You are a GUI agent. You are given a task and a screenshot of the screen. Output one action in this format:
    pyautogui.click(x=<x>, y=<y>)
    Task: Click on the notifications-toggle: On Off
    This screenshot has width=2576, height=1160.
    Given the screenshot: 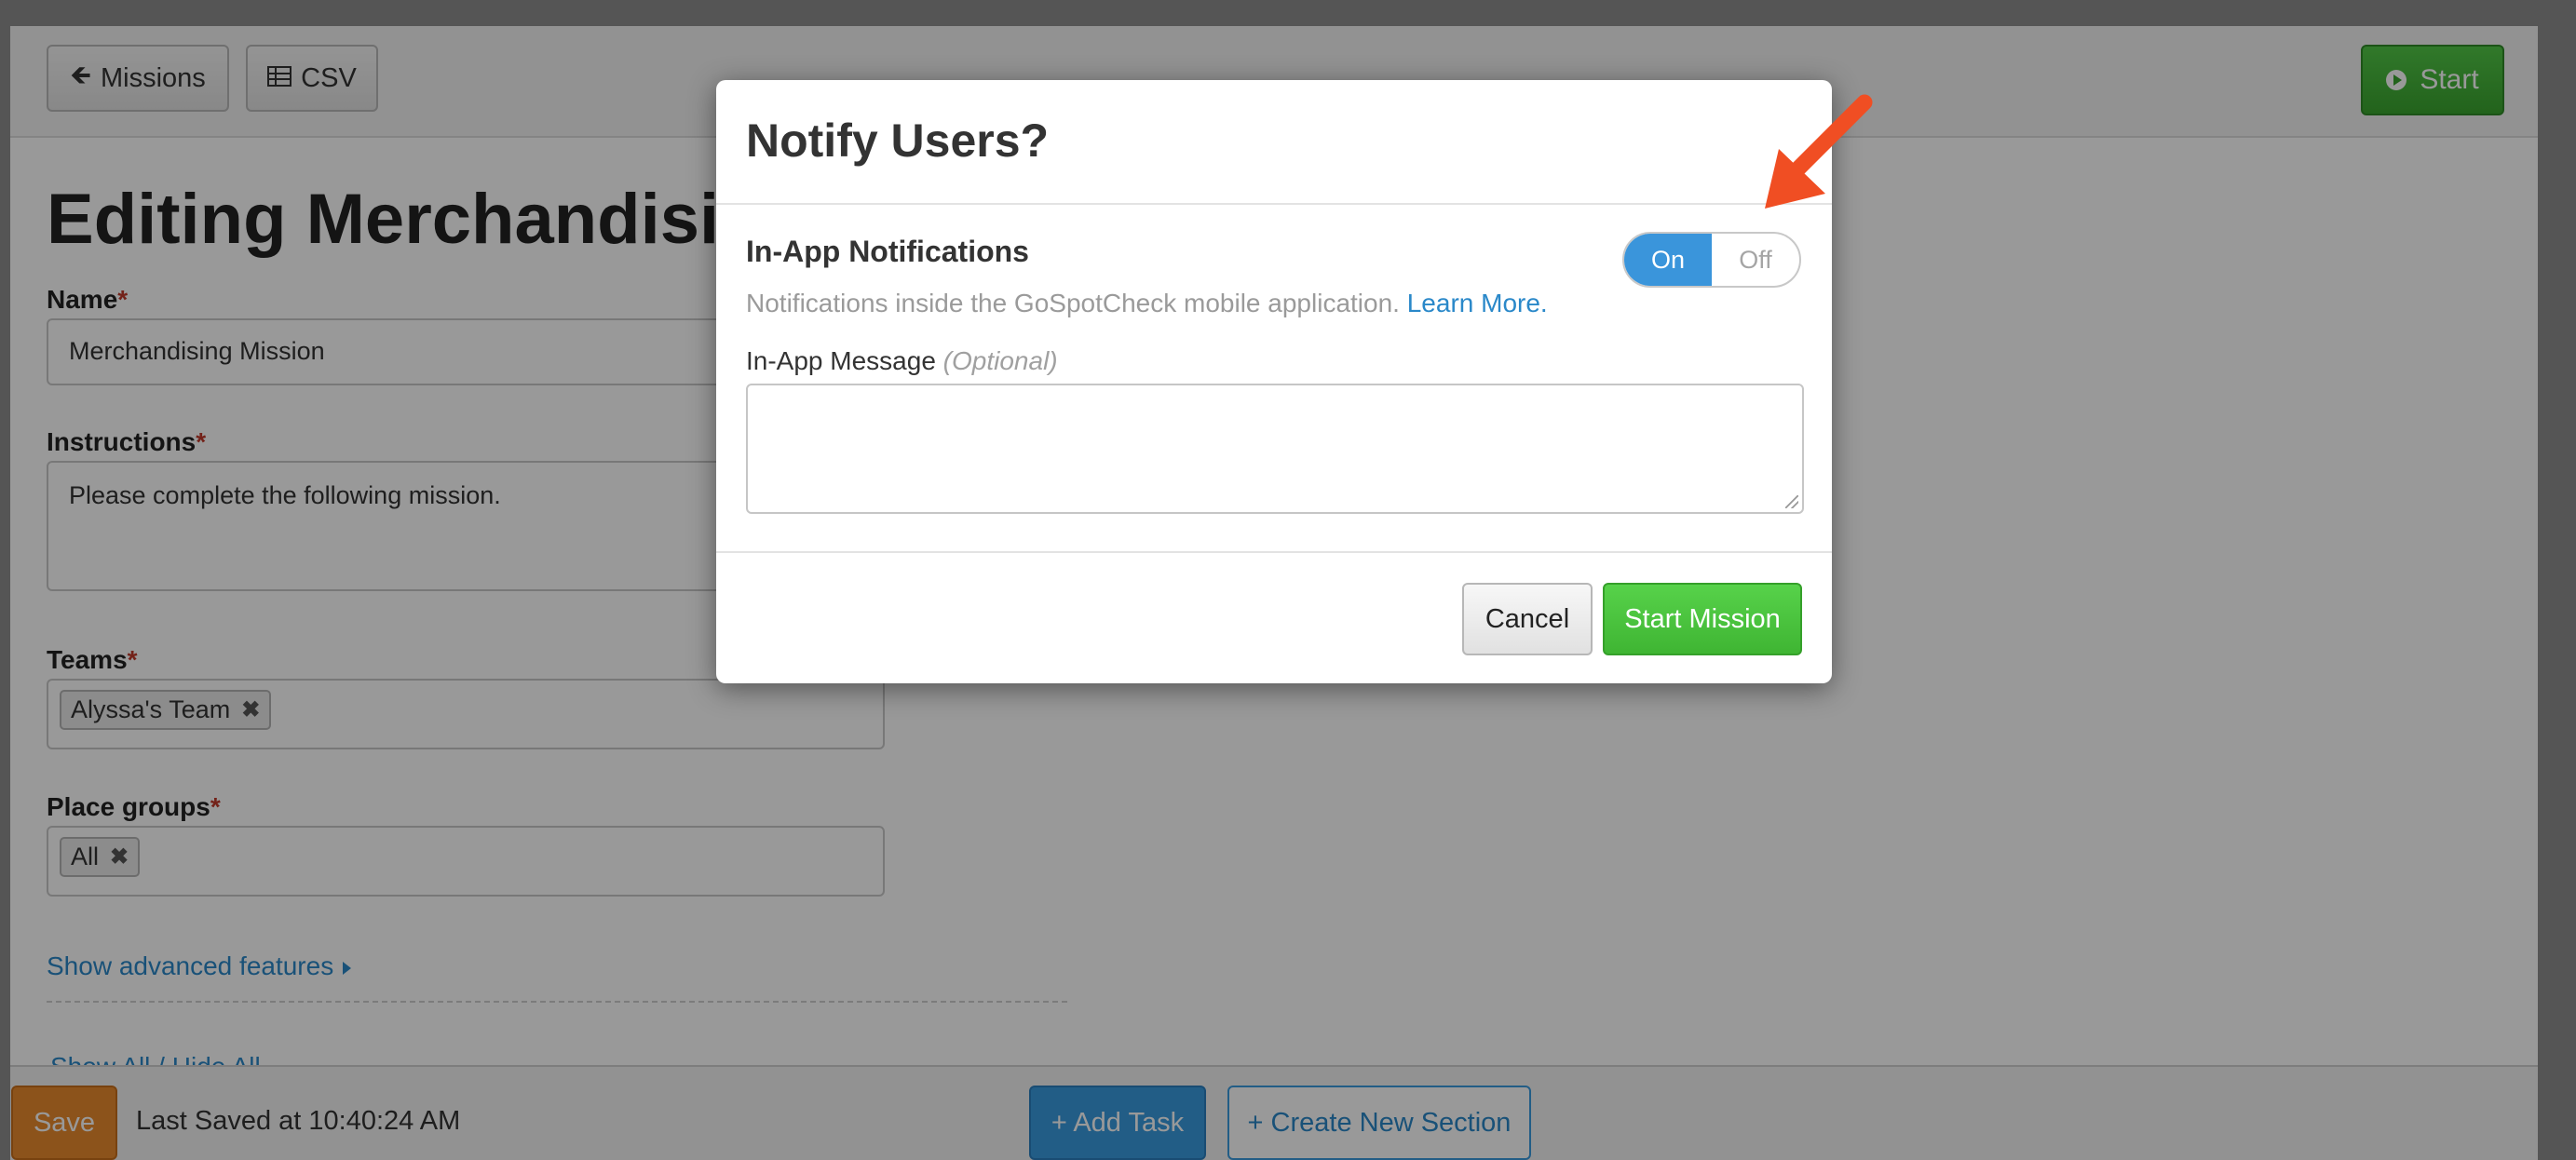 What is the action you would take?
    pyautogui.click(x=1711, y=260)
    